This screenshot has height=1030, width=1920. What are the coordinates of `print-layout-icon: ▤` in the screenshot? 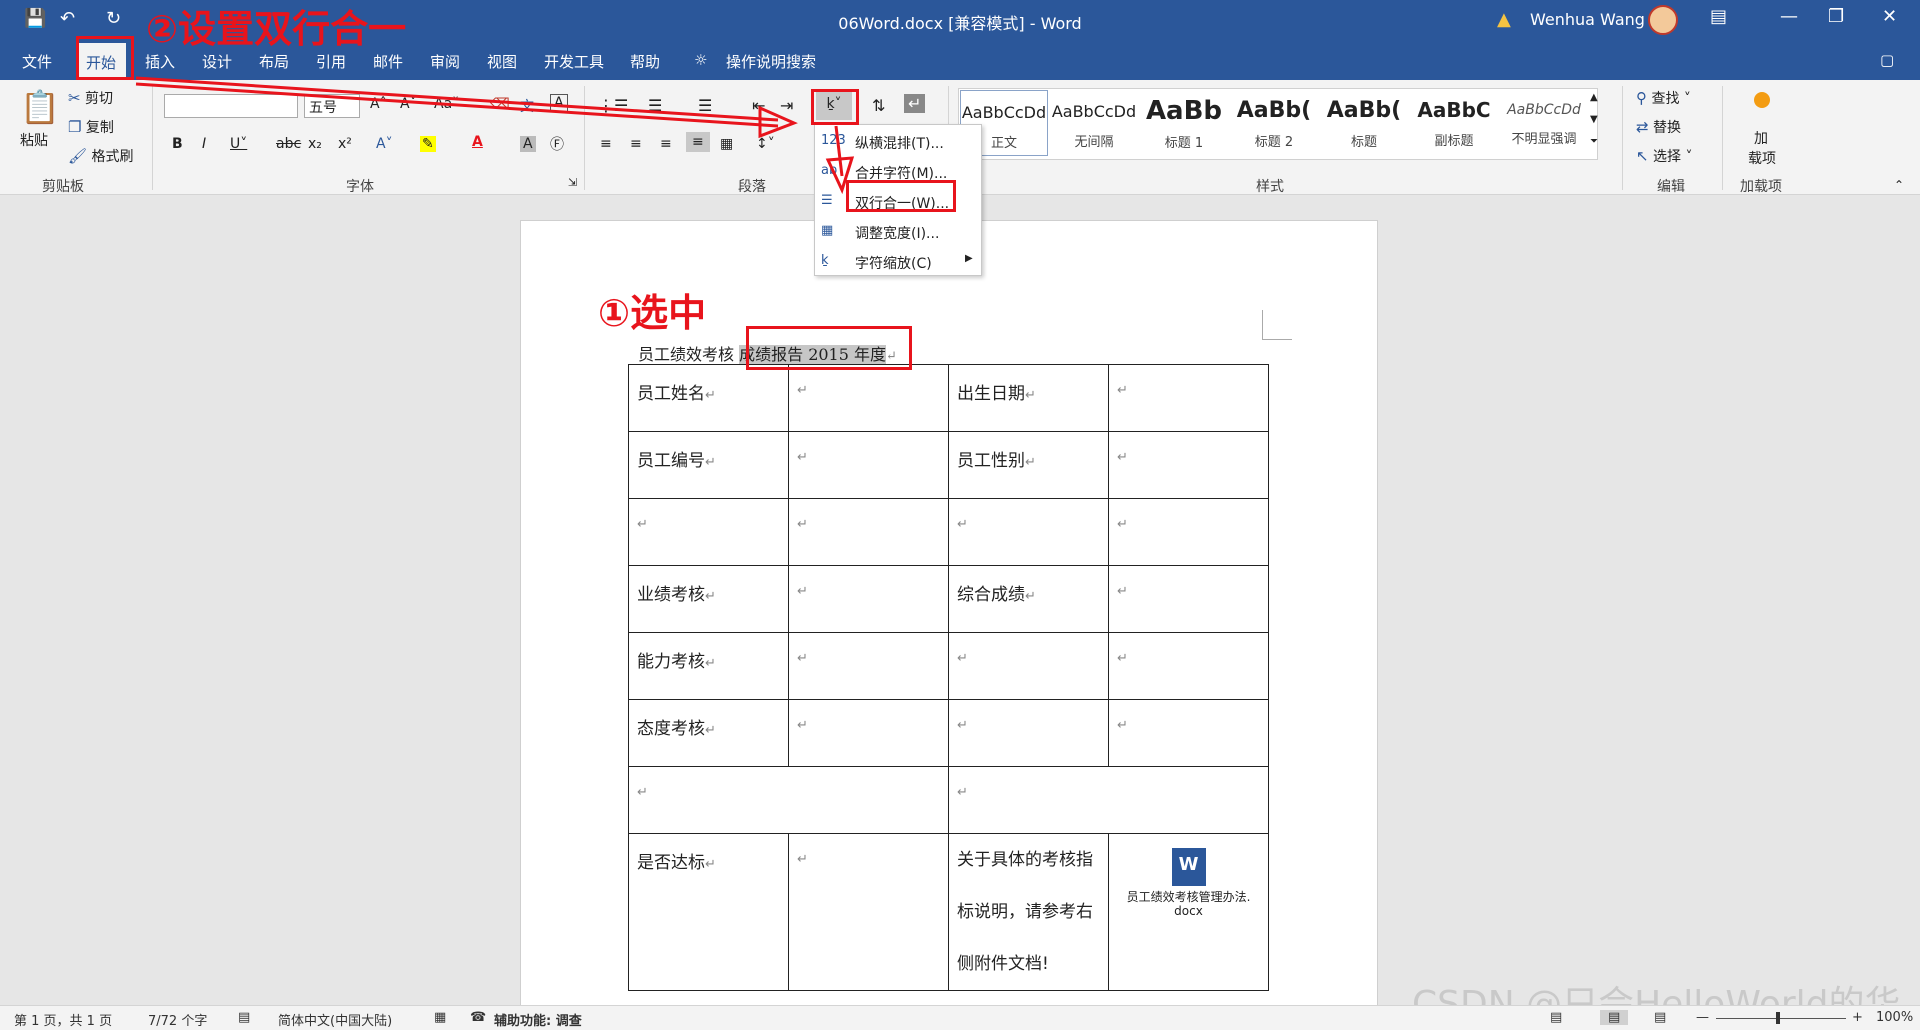 It's located at (1614, 1017).